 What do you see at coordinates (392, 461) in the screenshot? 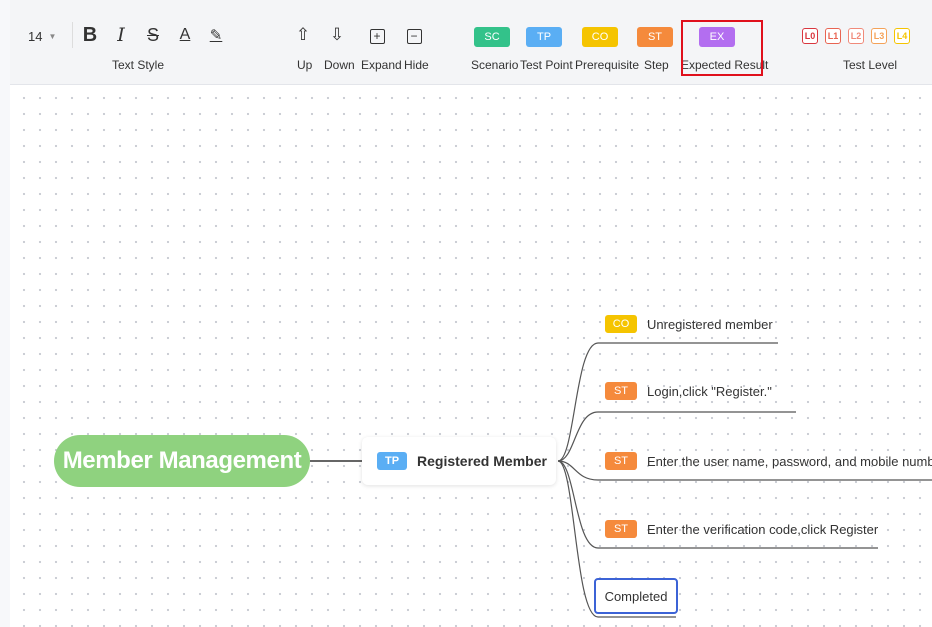
I see `test-point-tag: TP` at bounding box center [392, 461].